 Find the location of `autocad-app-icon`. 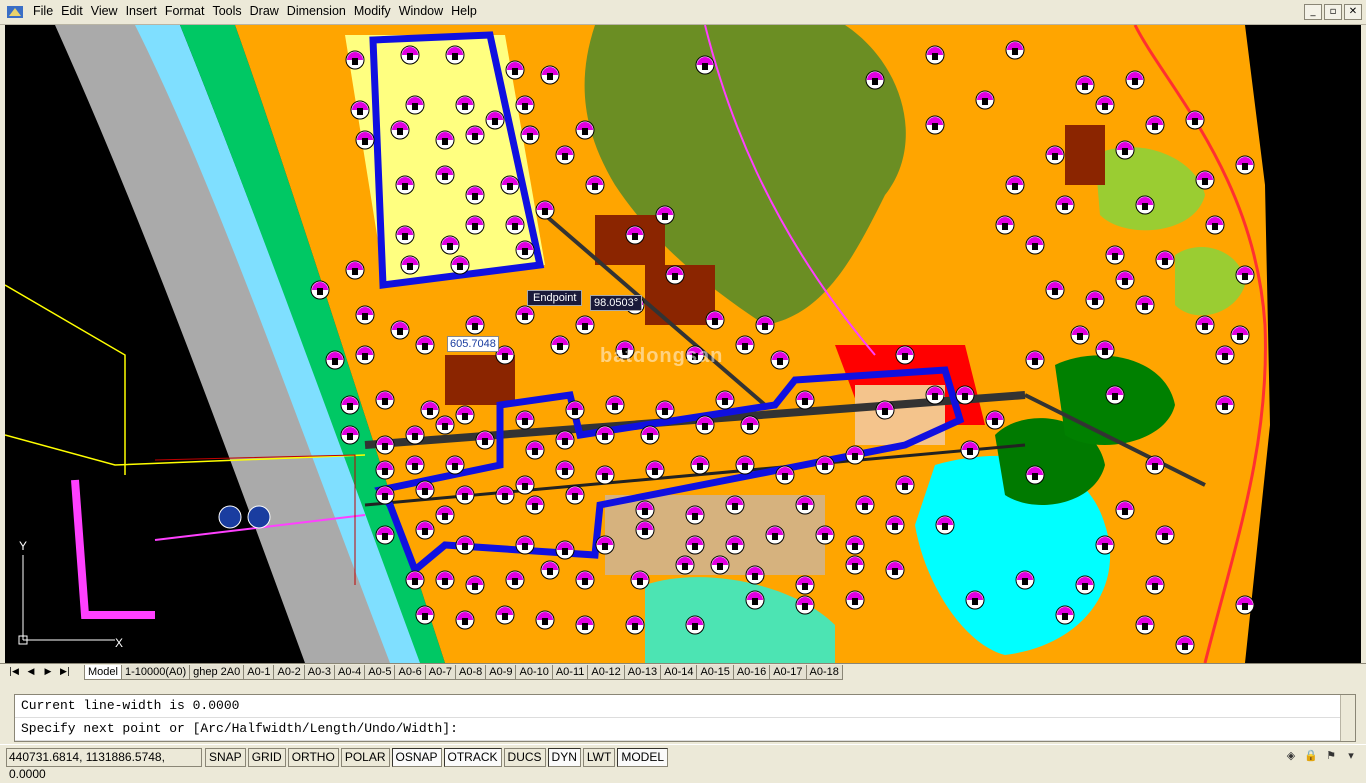

autocad-app-icon is located at coordinates (15, 12).